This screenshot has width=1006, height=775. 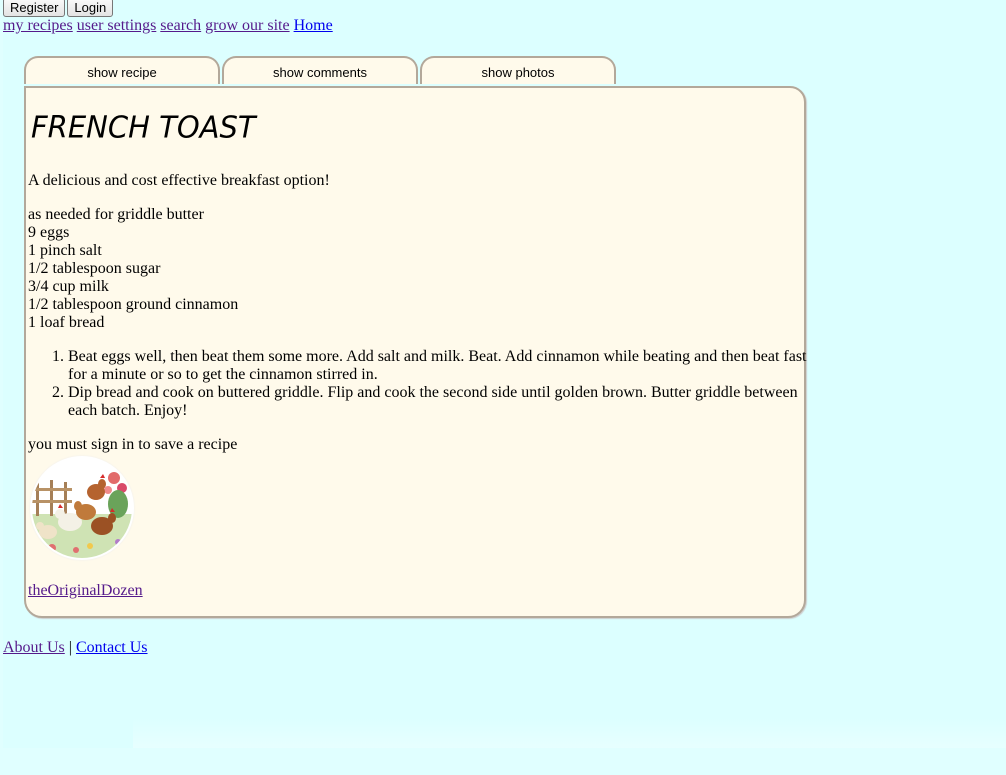 I want to click on author-avatar, so click(x=82, y=508).